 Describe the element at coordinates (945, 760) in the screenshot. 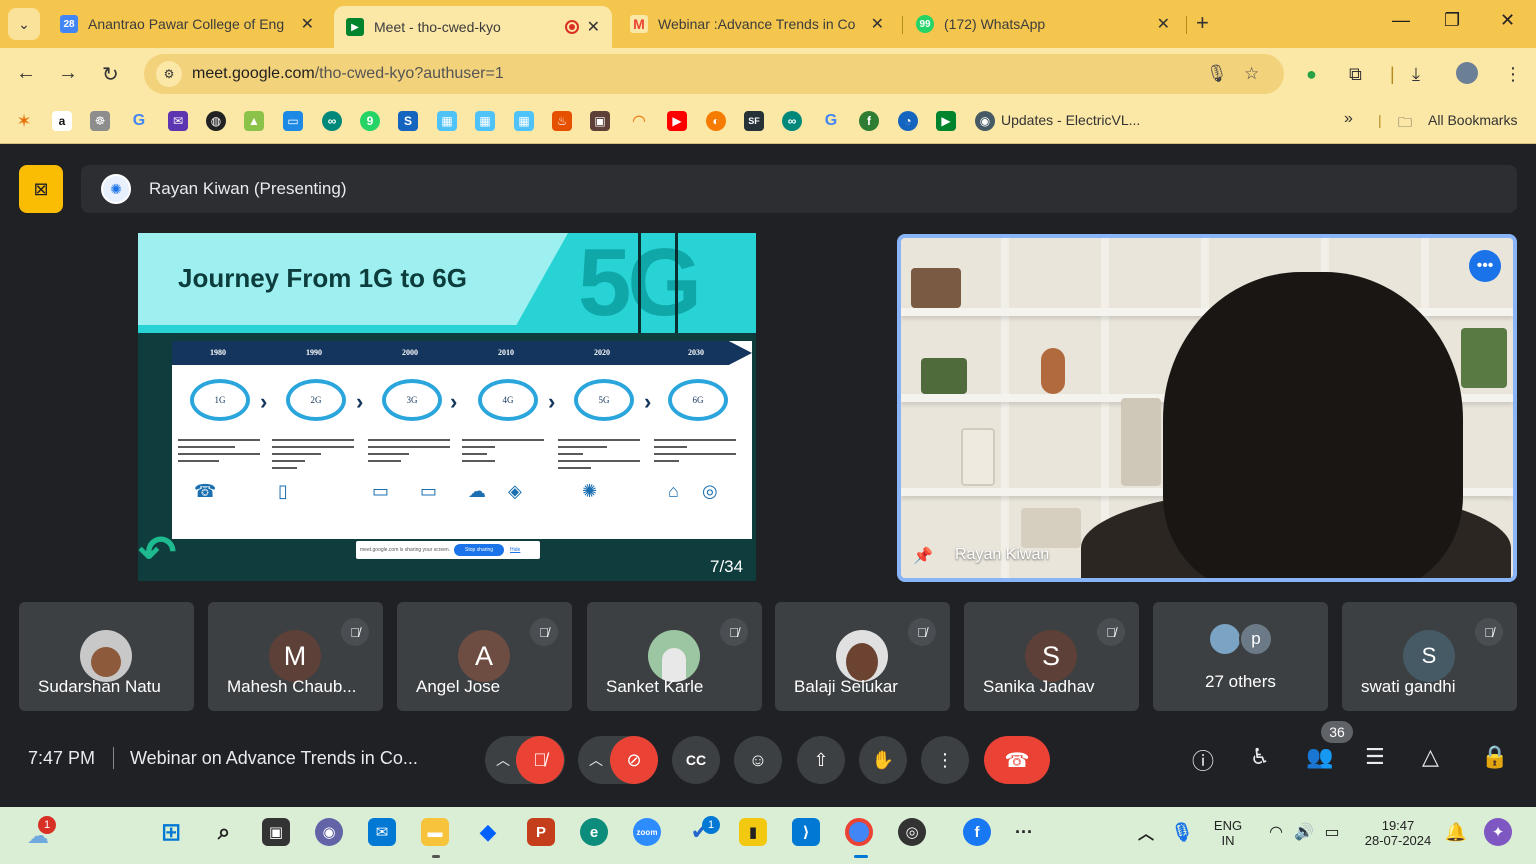

I see `more-options-button: ⋮` at that location.